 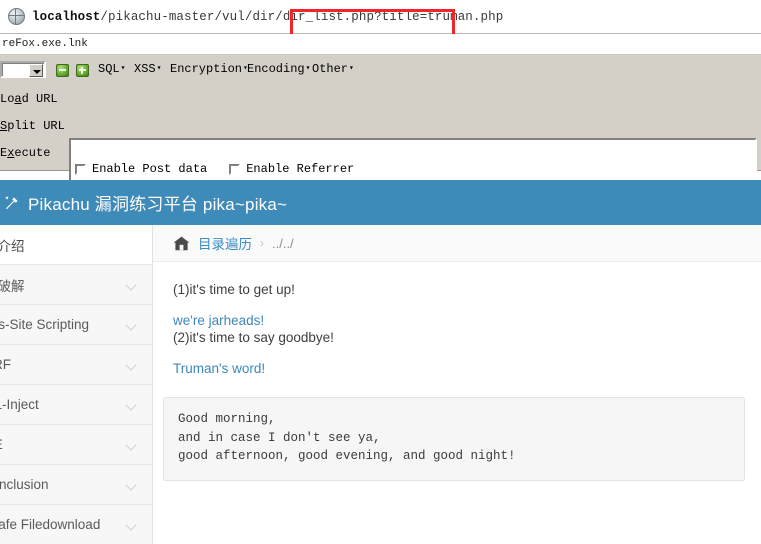 I want to click on btn-accesskey: a, so click(x=18, y=99).